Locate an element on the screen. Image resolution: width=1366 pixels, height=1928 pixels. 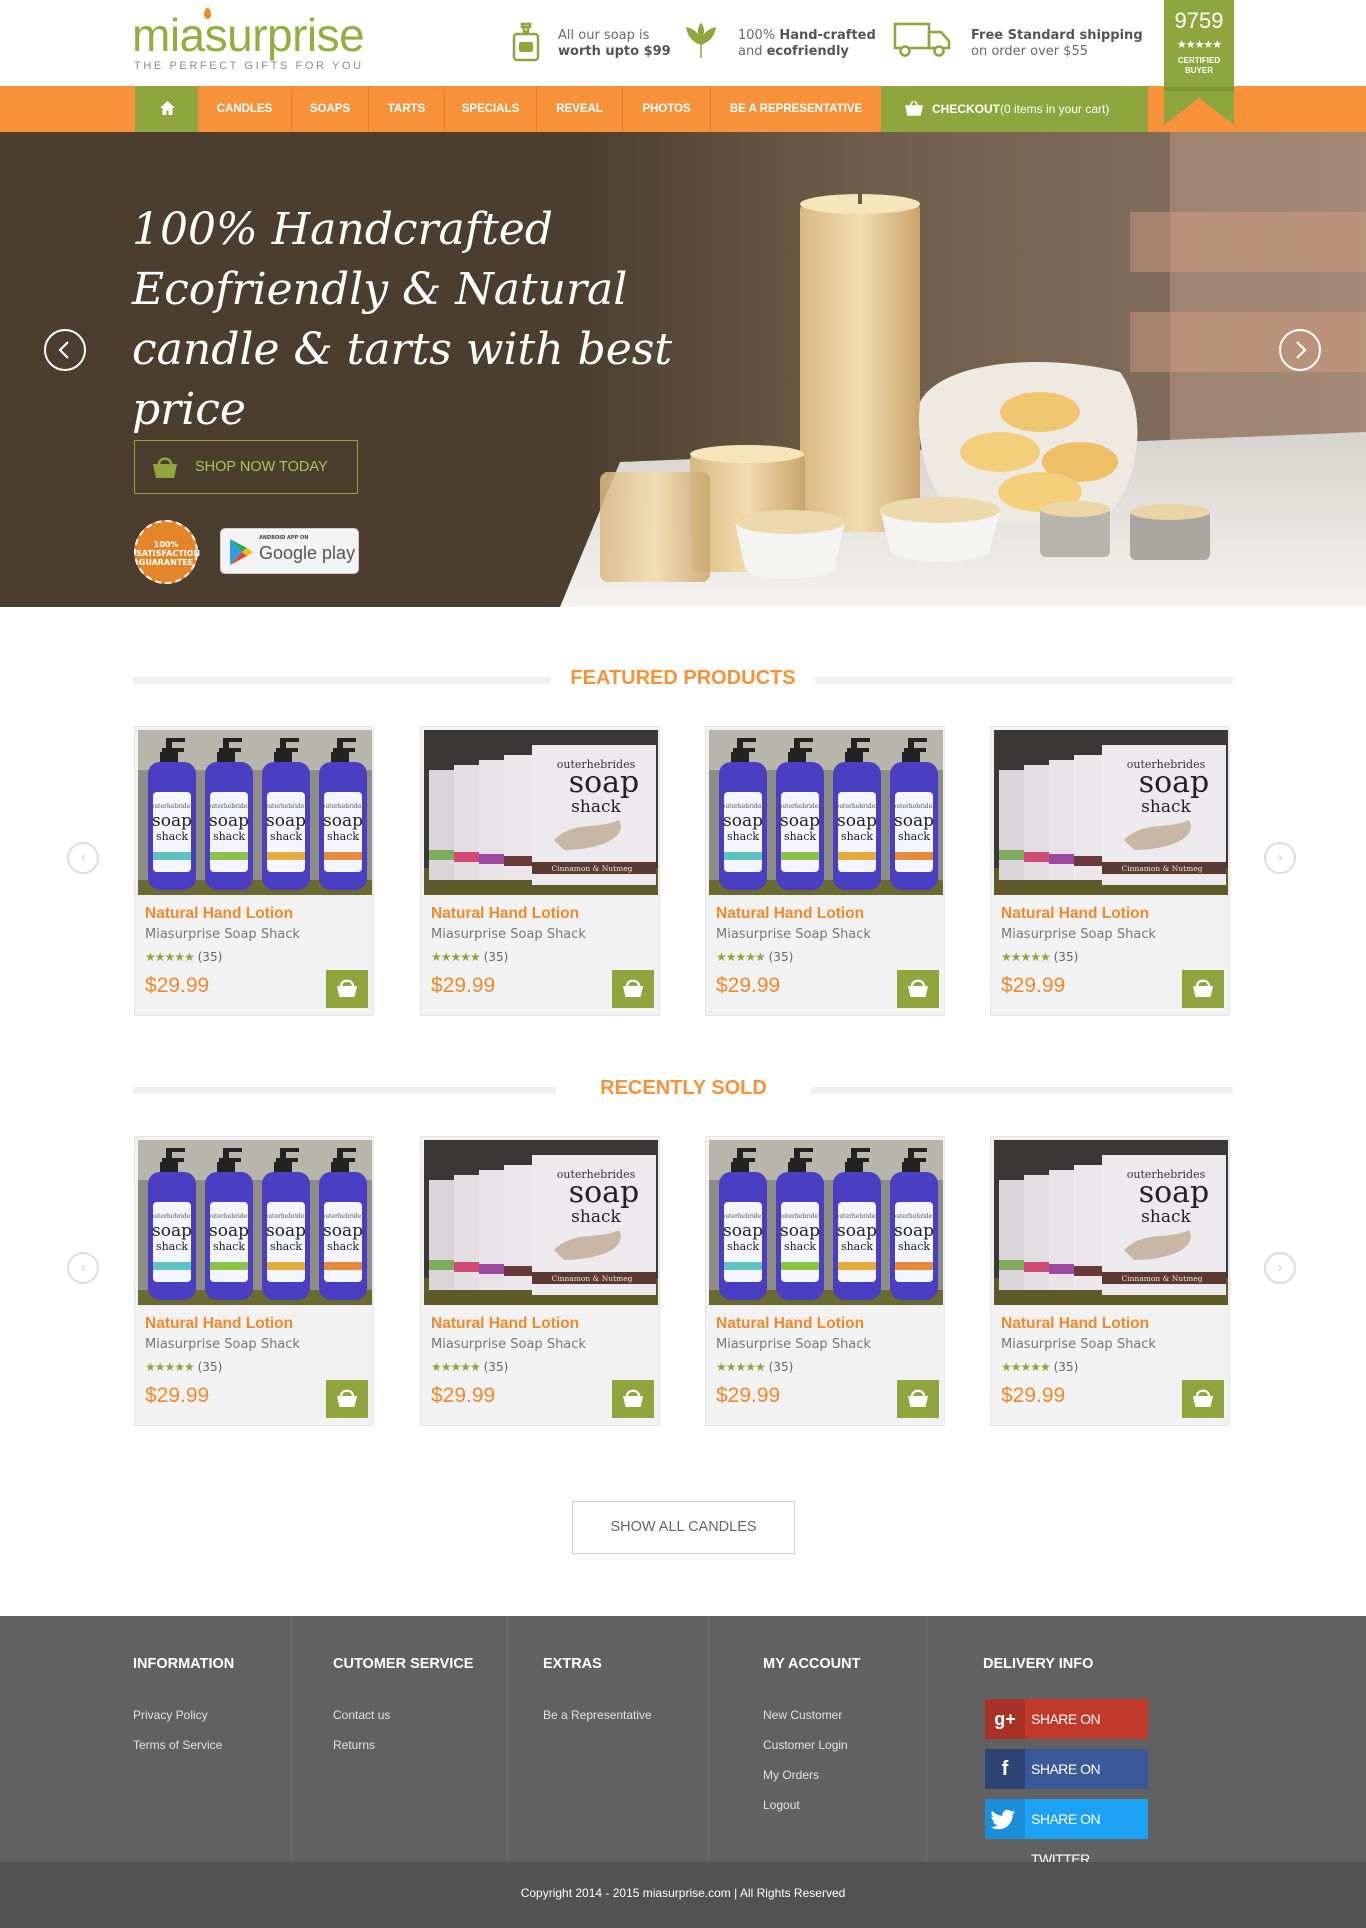
share-facebook-button: f SHARE ON FACEBOOK is located at coordinates (1066, 1783).